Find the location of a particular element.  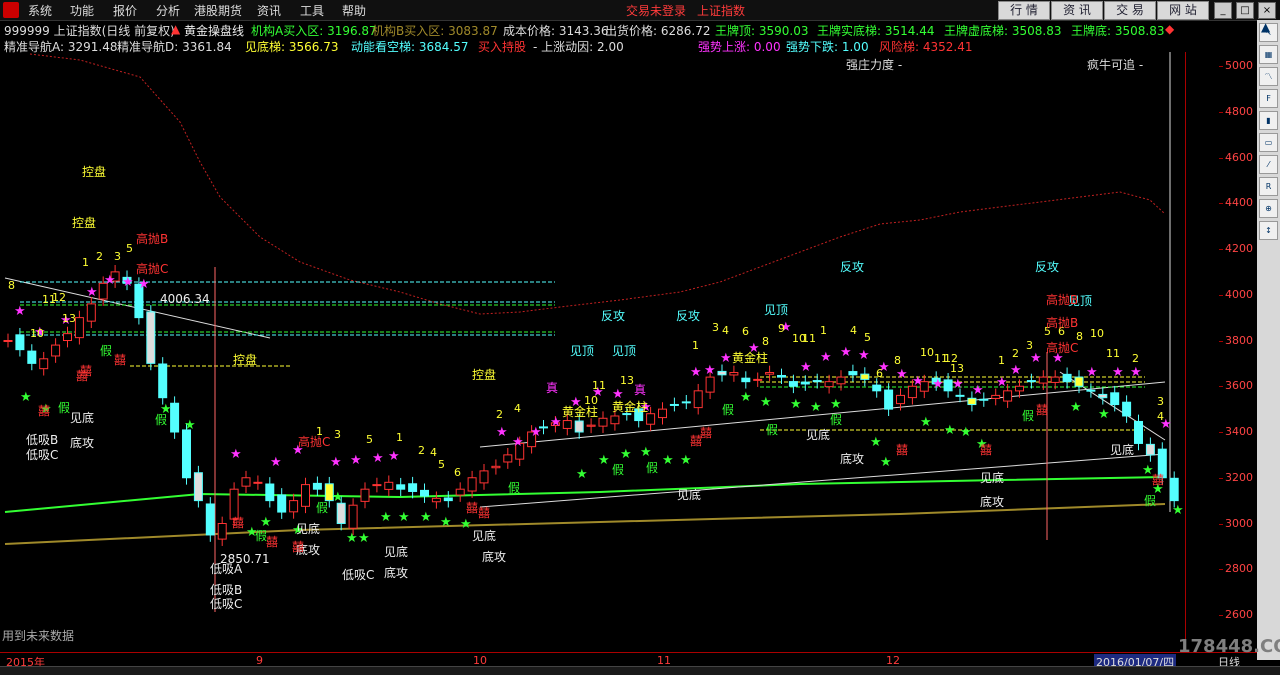

y-axis-line is located at coordinates (1185, 352).